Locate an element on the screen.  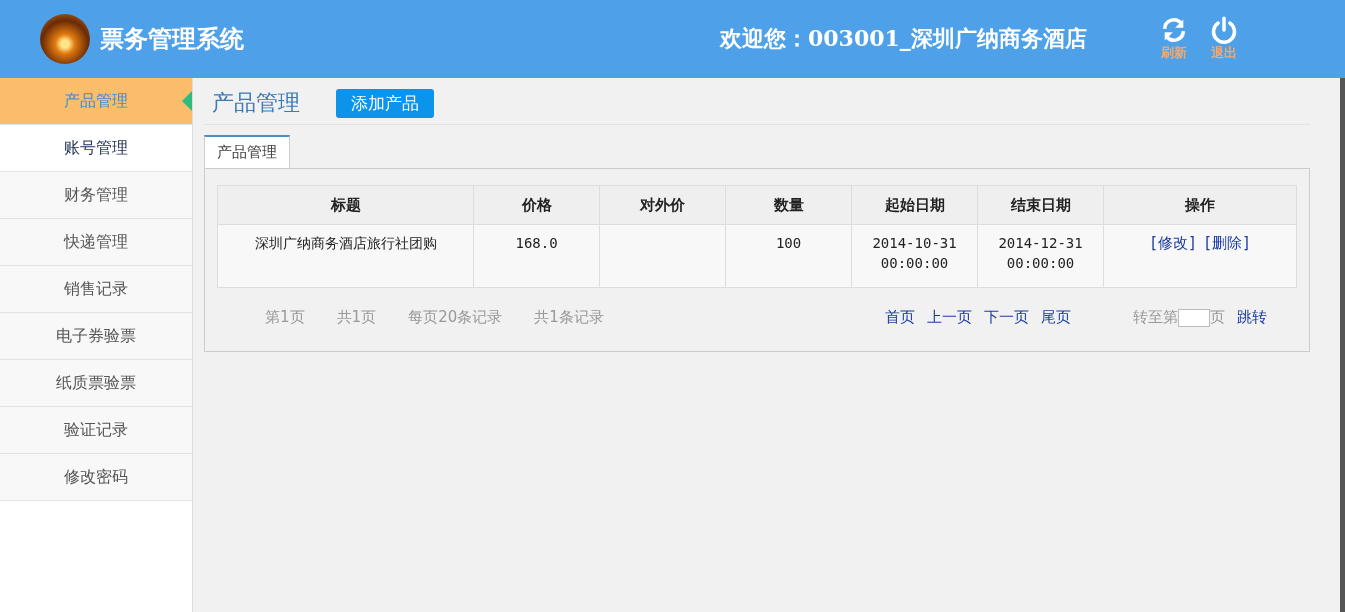
pagination-link: 尾页 is located at coordinates (1056, 317).